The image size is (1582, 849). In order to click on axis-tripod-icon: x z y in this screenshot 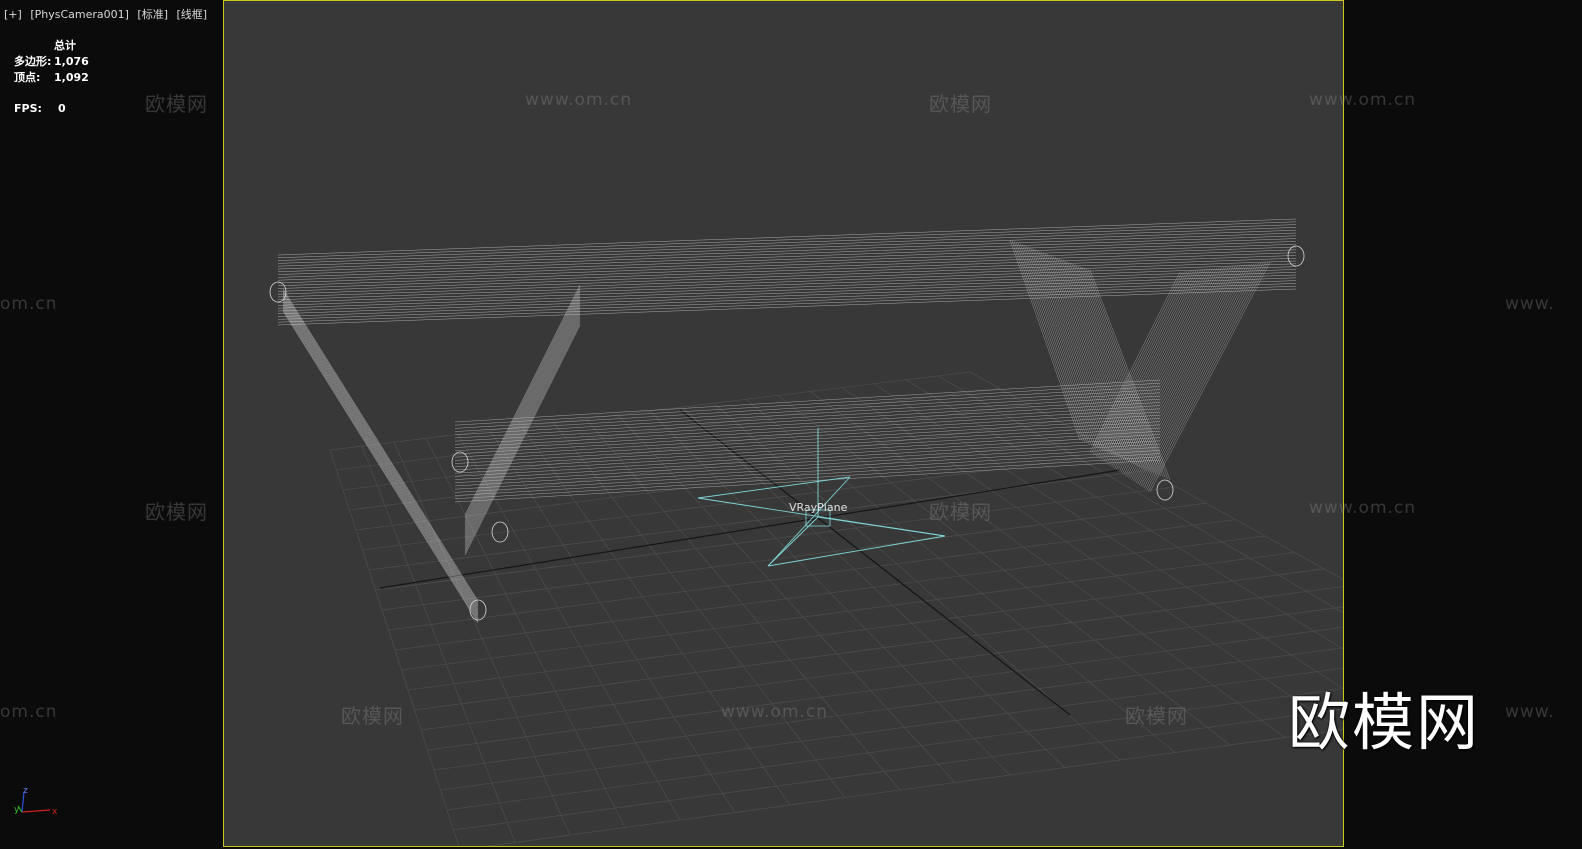, I will do `click(36, 801)`.